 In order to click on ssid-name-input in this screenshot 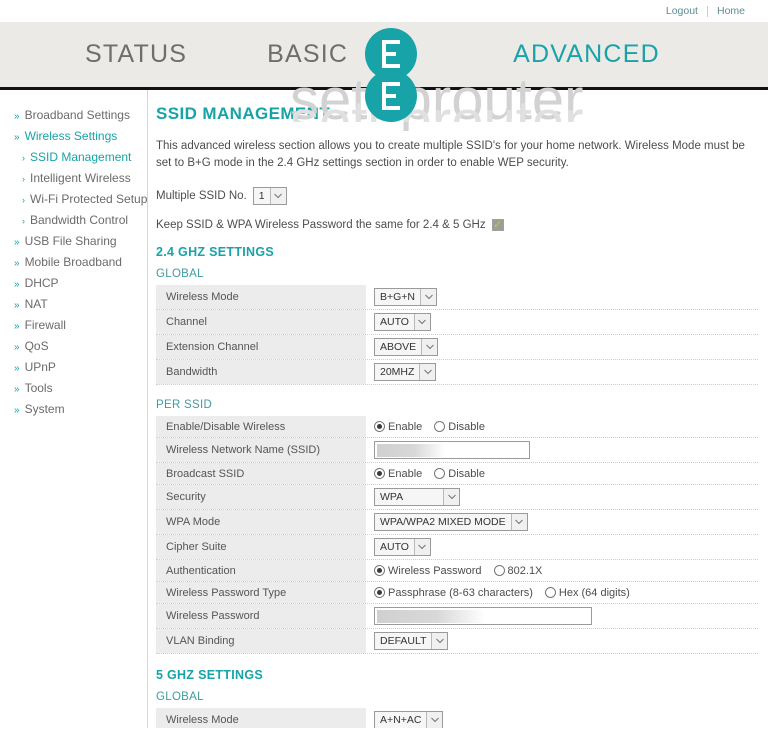, I will do `click(452, 450)`.